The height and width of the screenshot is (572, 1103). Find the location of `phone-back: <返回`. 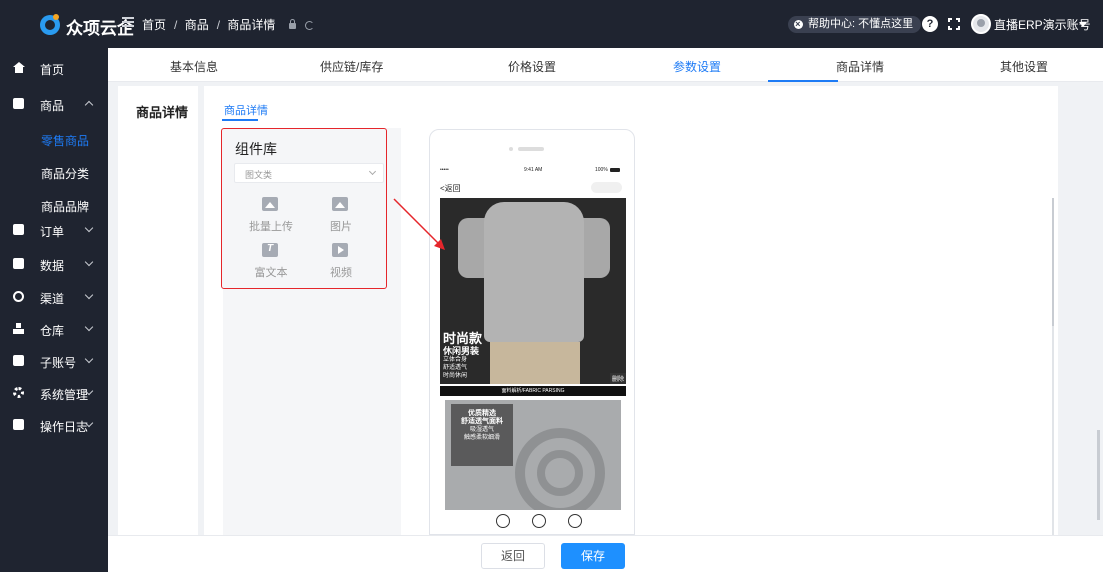

phone-back: <返回 is located at coordinates (450, 188).